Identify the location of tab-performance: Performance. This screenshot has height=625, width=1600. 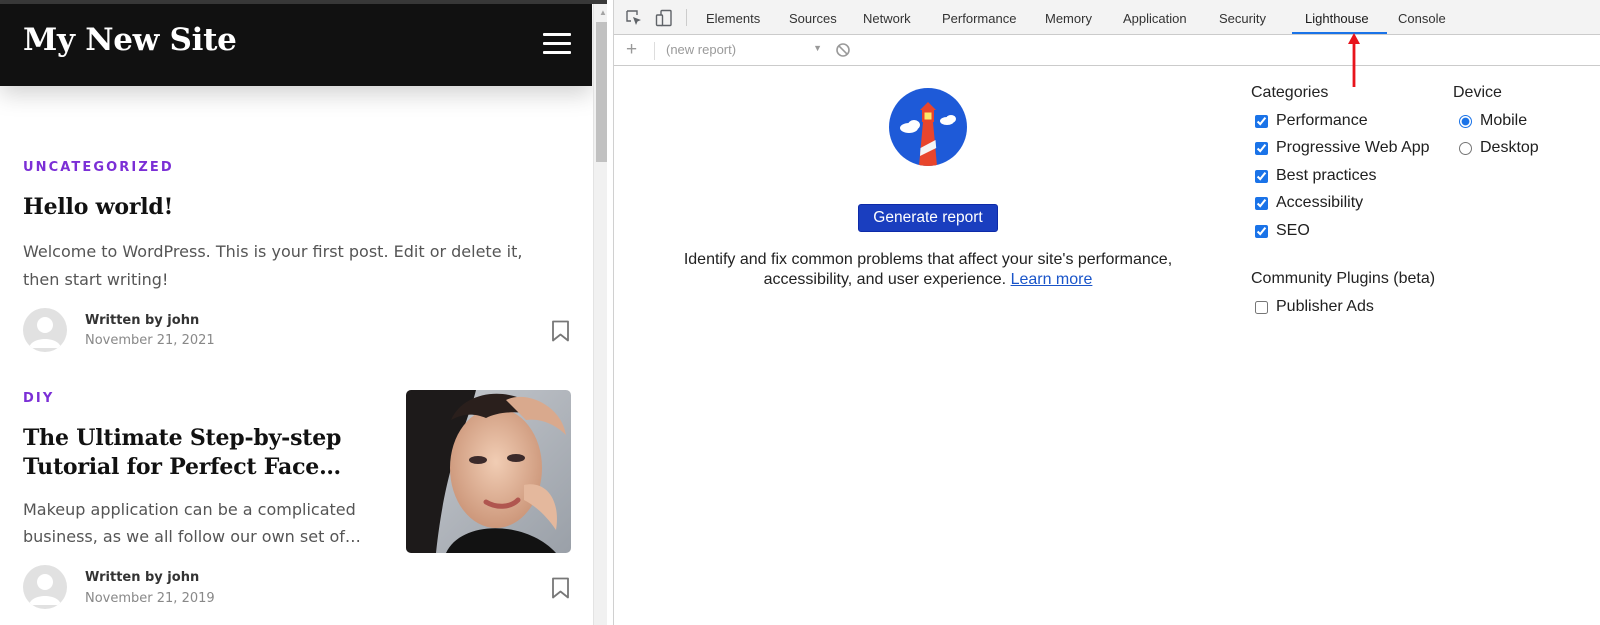
(979, 18).